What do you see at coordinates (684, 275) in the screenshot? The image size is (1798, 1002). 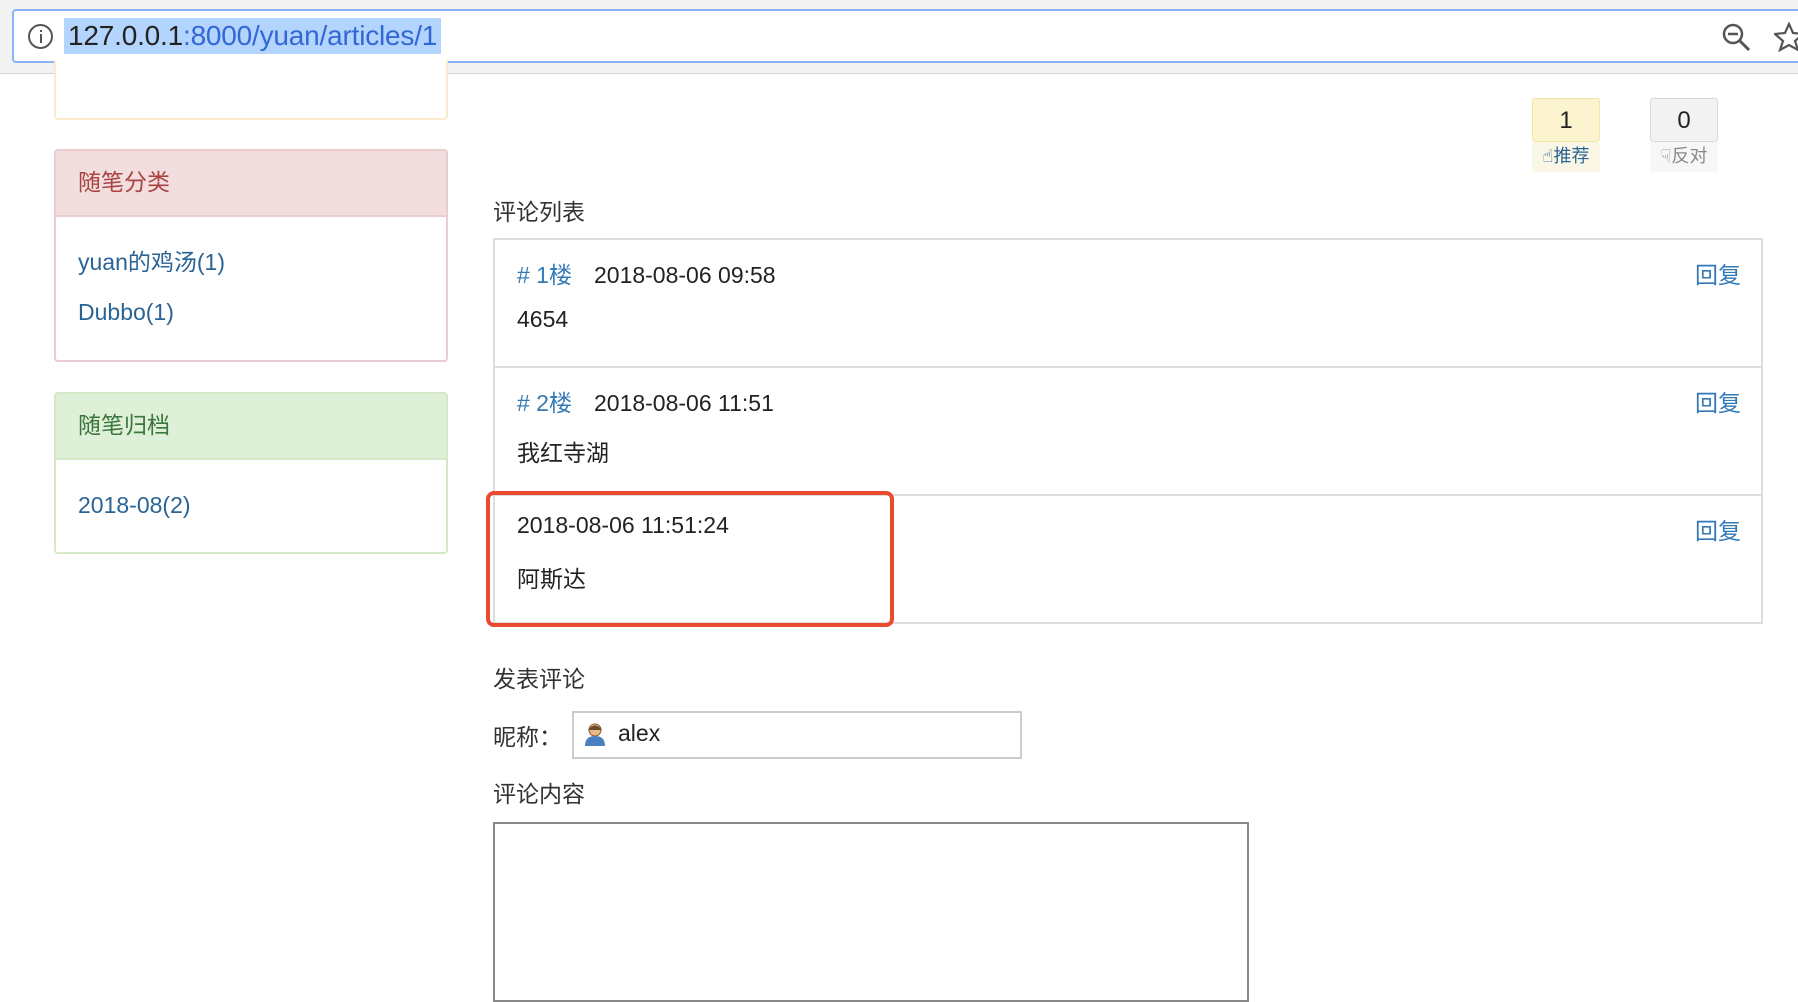 I see `comment-time: 2018-08-06 09:58` at bounding box center [684, 275].